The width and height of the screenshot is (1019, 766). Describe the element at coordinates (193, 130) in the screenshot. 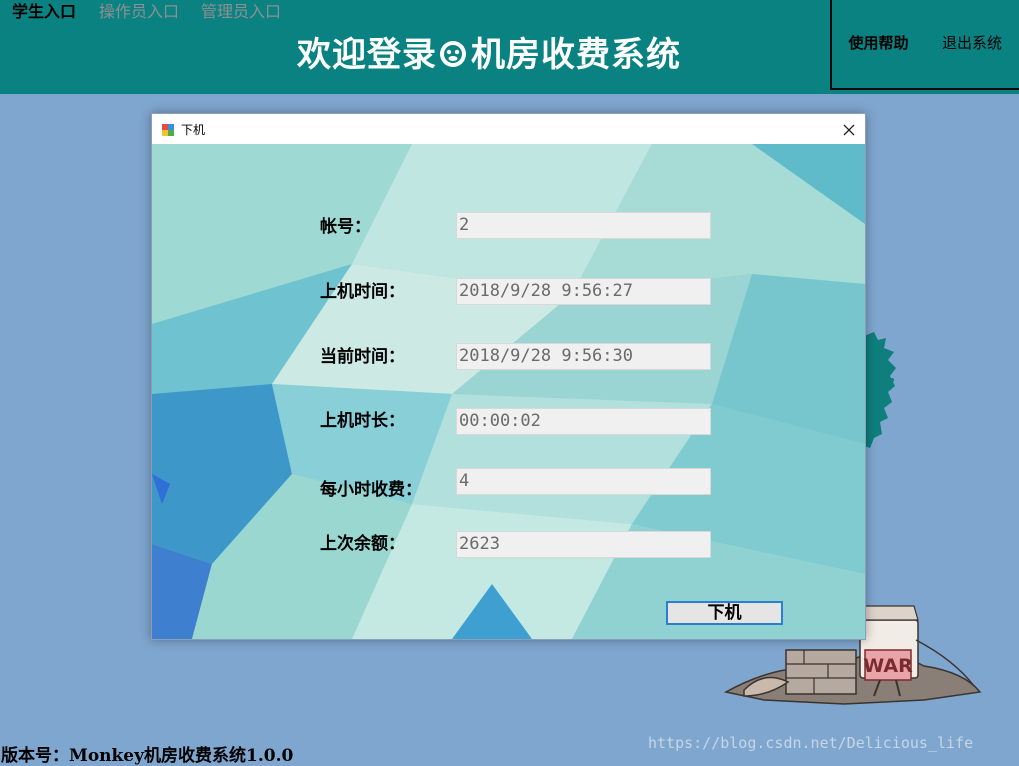

I see `dialog-title: 下机` at that location.